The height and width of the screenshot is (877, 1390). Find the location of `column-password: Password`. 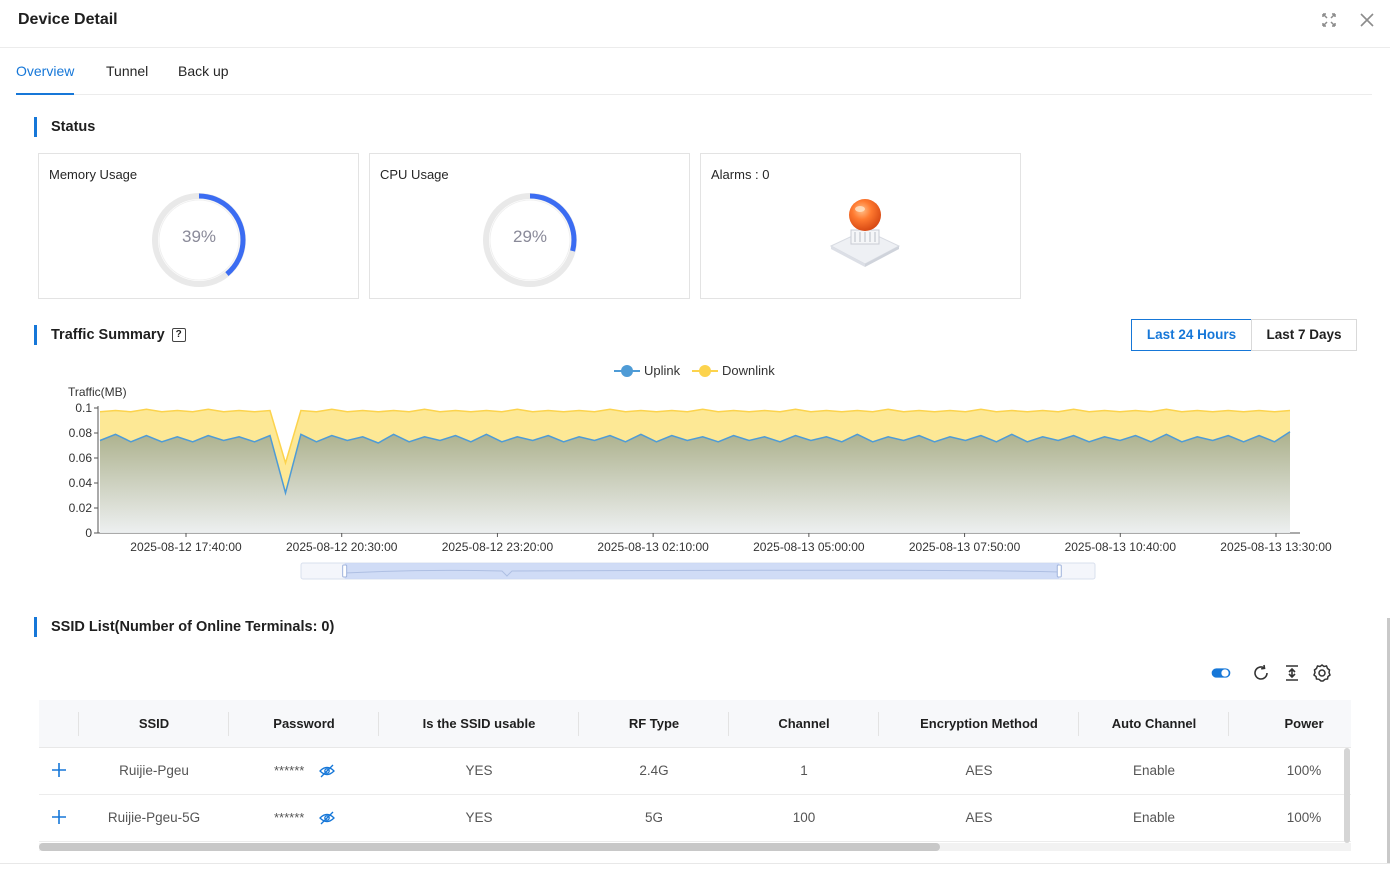

column-password: Password is located at coordinates (304, 724).